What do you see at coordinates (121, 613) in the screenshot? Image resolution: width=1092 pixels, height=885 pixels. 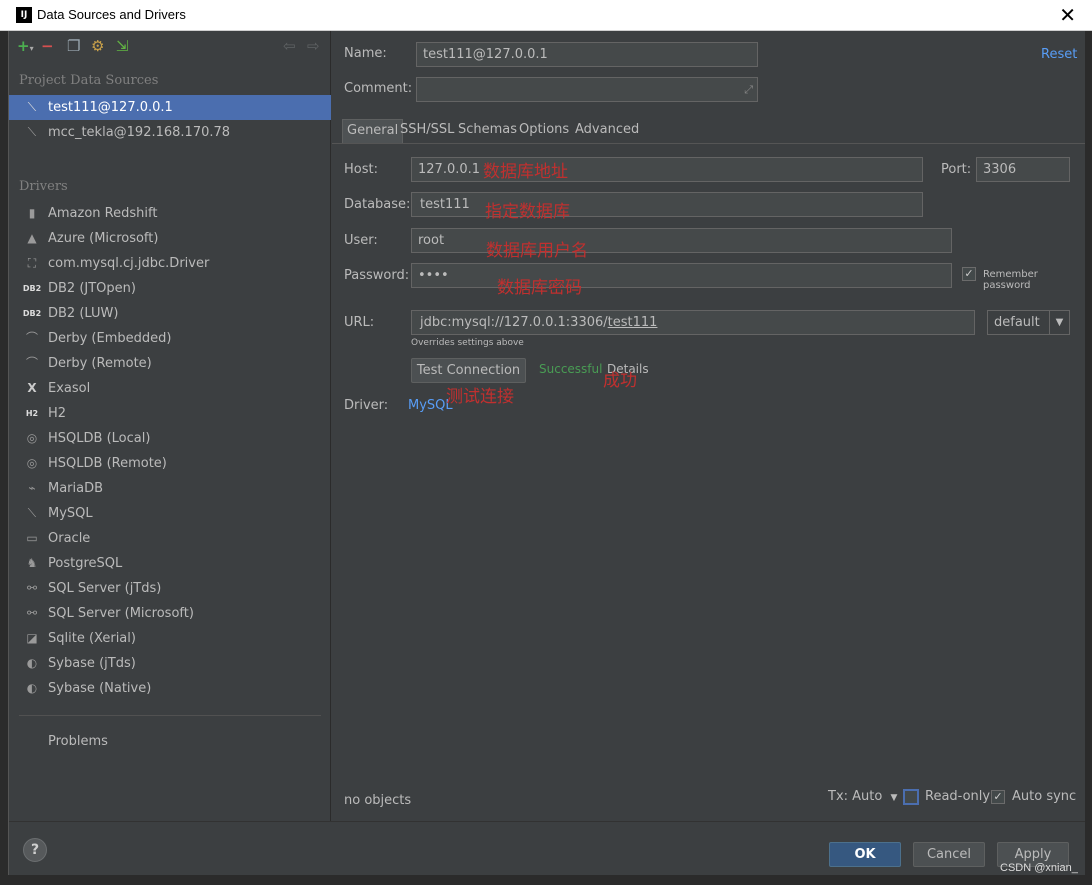 I see `driver-label: SQL Server (Microsoft)` at bounding box center [121, 613].